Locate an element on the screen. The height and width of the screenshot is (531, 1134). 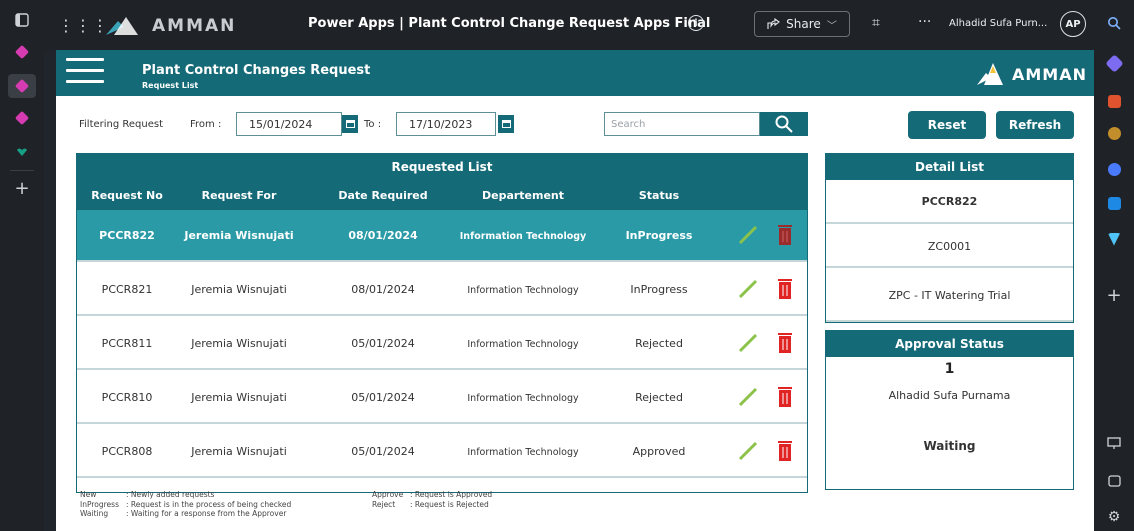
info-icon: i is located at coordinates (696, 23).